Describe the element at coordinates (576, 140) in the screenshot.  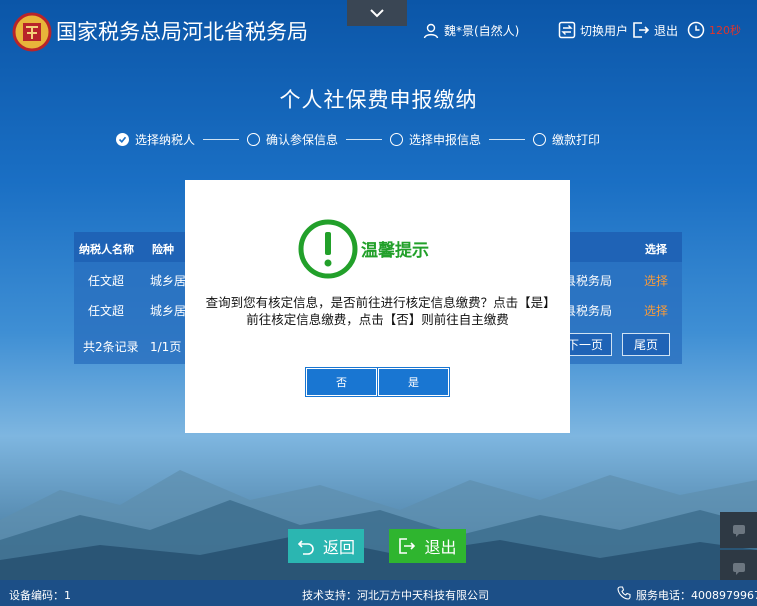
I see `step-label: 缴款打印` at that location.